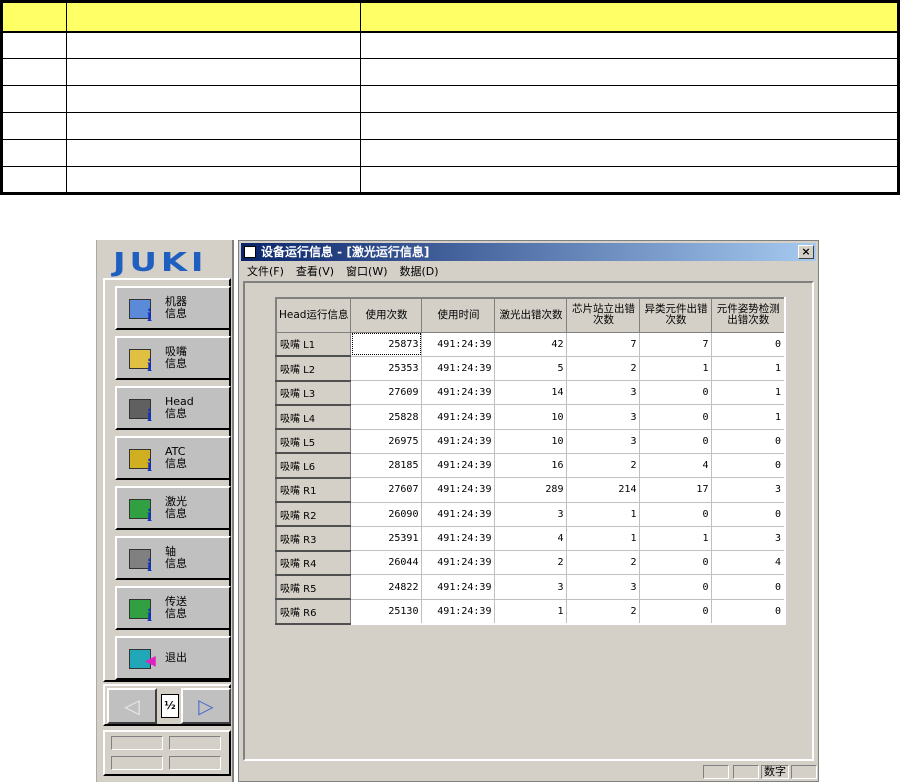 The width and height of the screenshot is (900, 782). What do you see at coordinates (806, 252) in the screenshot?
I see `close-button: ×` at bounding box center [806, 252].